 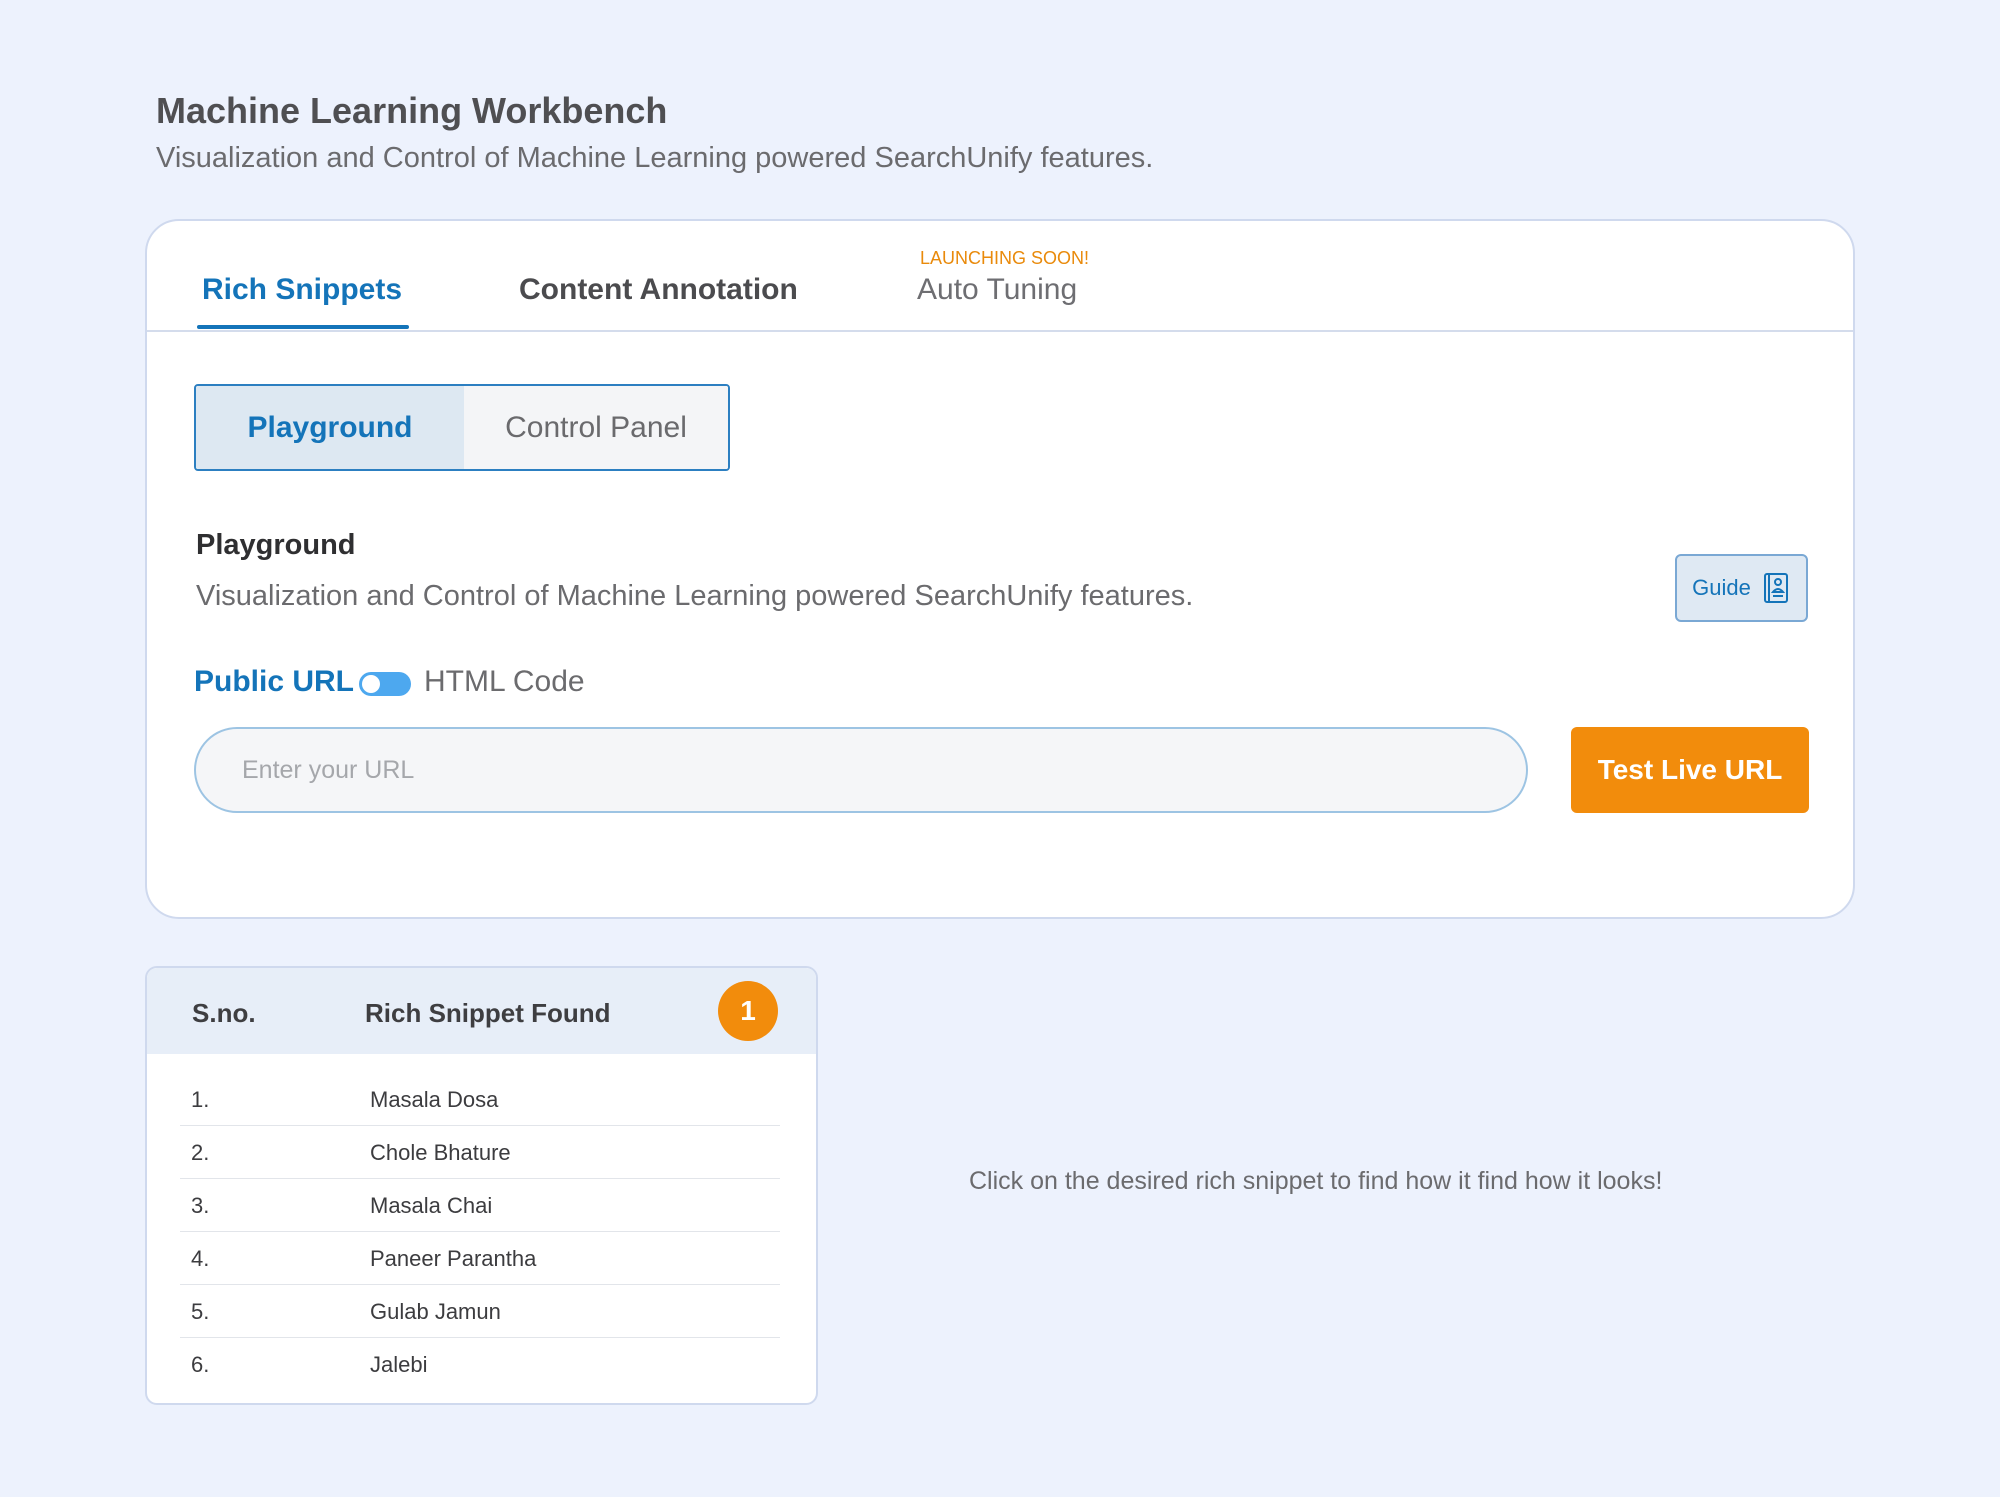 I want to click on snippet-table-header: S.no. Rich Snippet Found 1, so click(x=481, y=1011).